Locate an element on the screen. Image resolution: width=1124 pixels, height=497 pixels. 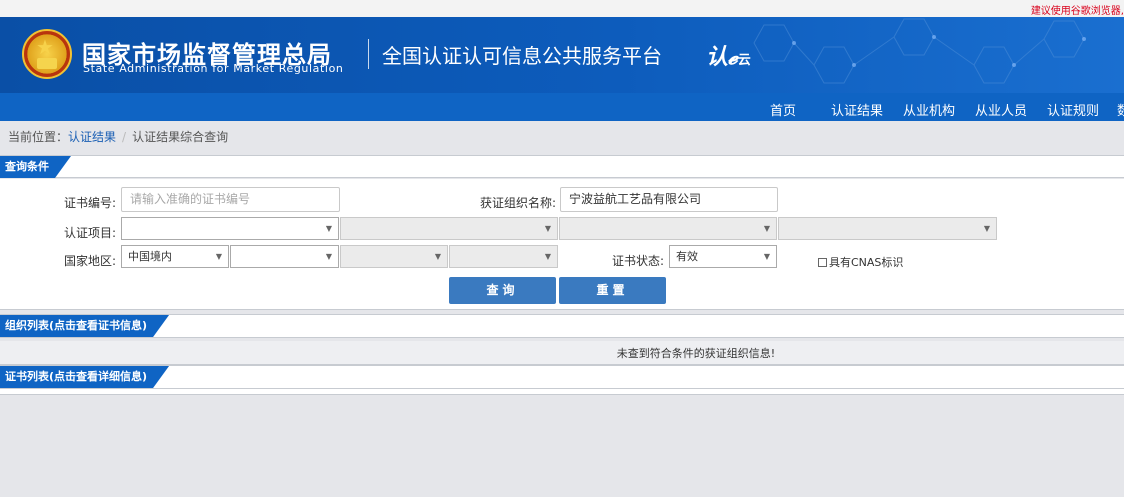
region-select-district: ▼ is located at coordinates (503, 256).